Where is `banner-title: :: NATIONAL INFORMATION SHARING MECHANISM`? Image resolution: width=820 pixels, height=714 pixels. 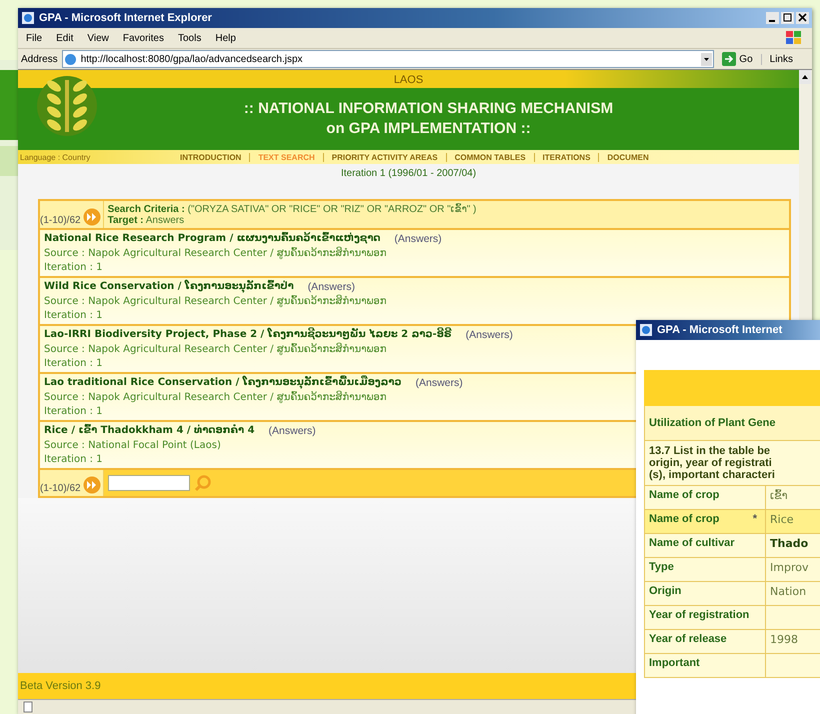 banner-title: :: NATIONAL INFORMATION SHARING MECHANISM is located at coordinates (429, 109).